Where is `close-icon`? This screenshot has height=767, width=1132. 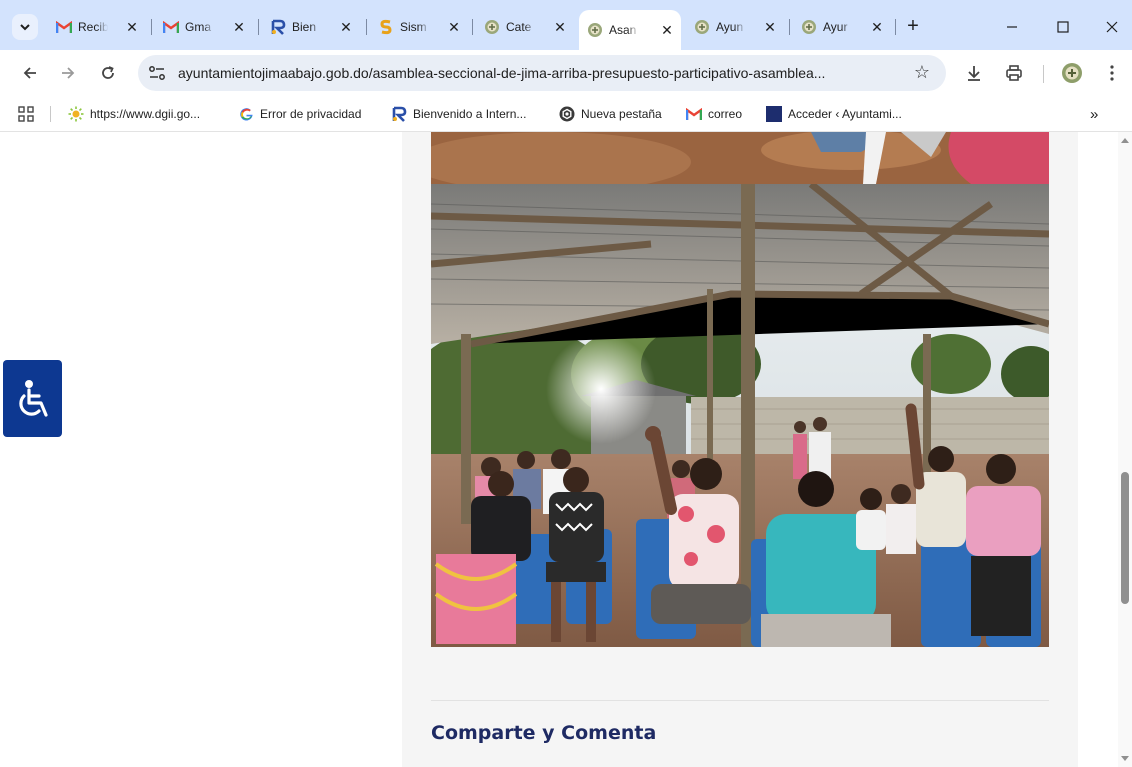
close-icon is located at coordinates (1112, 27).